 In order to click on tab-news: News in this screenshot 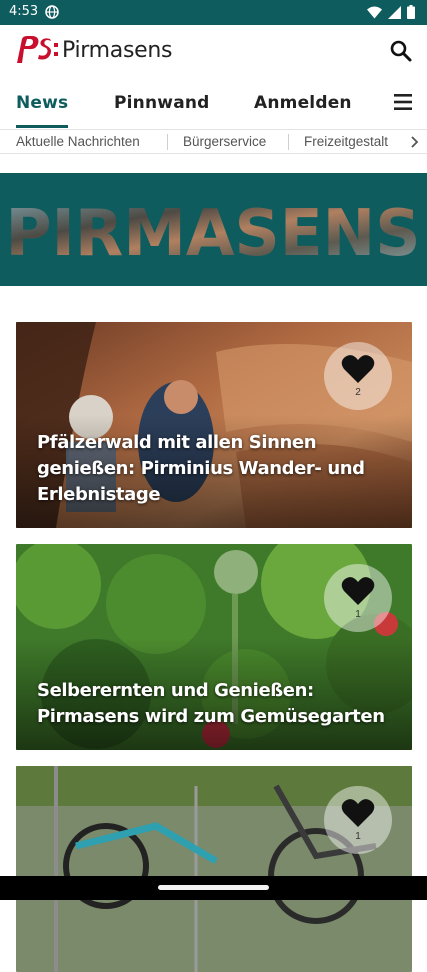, I will do `click(42, 103)`.